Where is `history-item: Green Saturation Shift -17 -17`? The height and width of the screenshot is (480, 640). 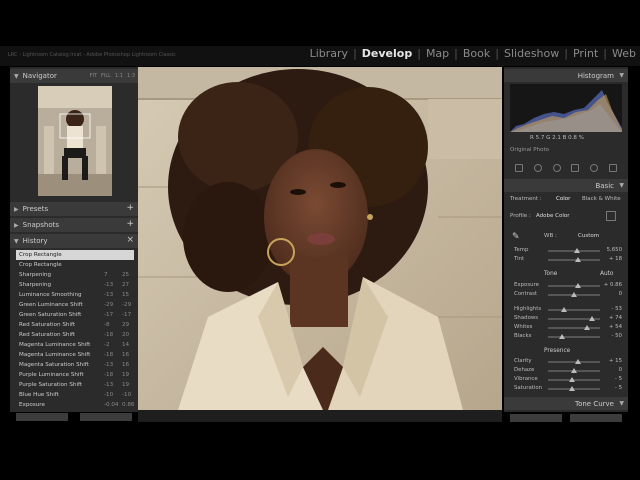 history-item: Green Saturation Shift -17 -17 is located at coordinates (75, 315).